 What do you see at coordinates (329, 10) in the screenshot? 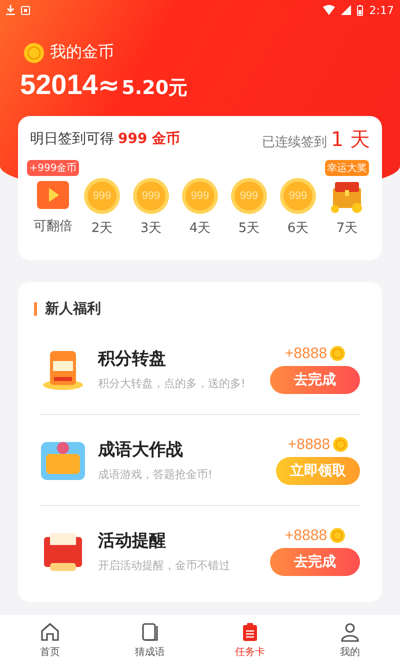
I see `wifi-icon` at bounding box center [329, 10].